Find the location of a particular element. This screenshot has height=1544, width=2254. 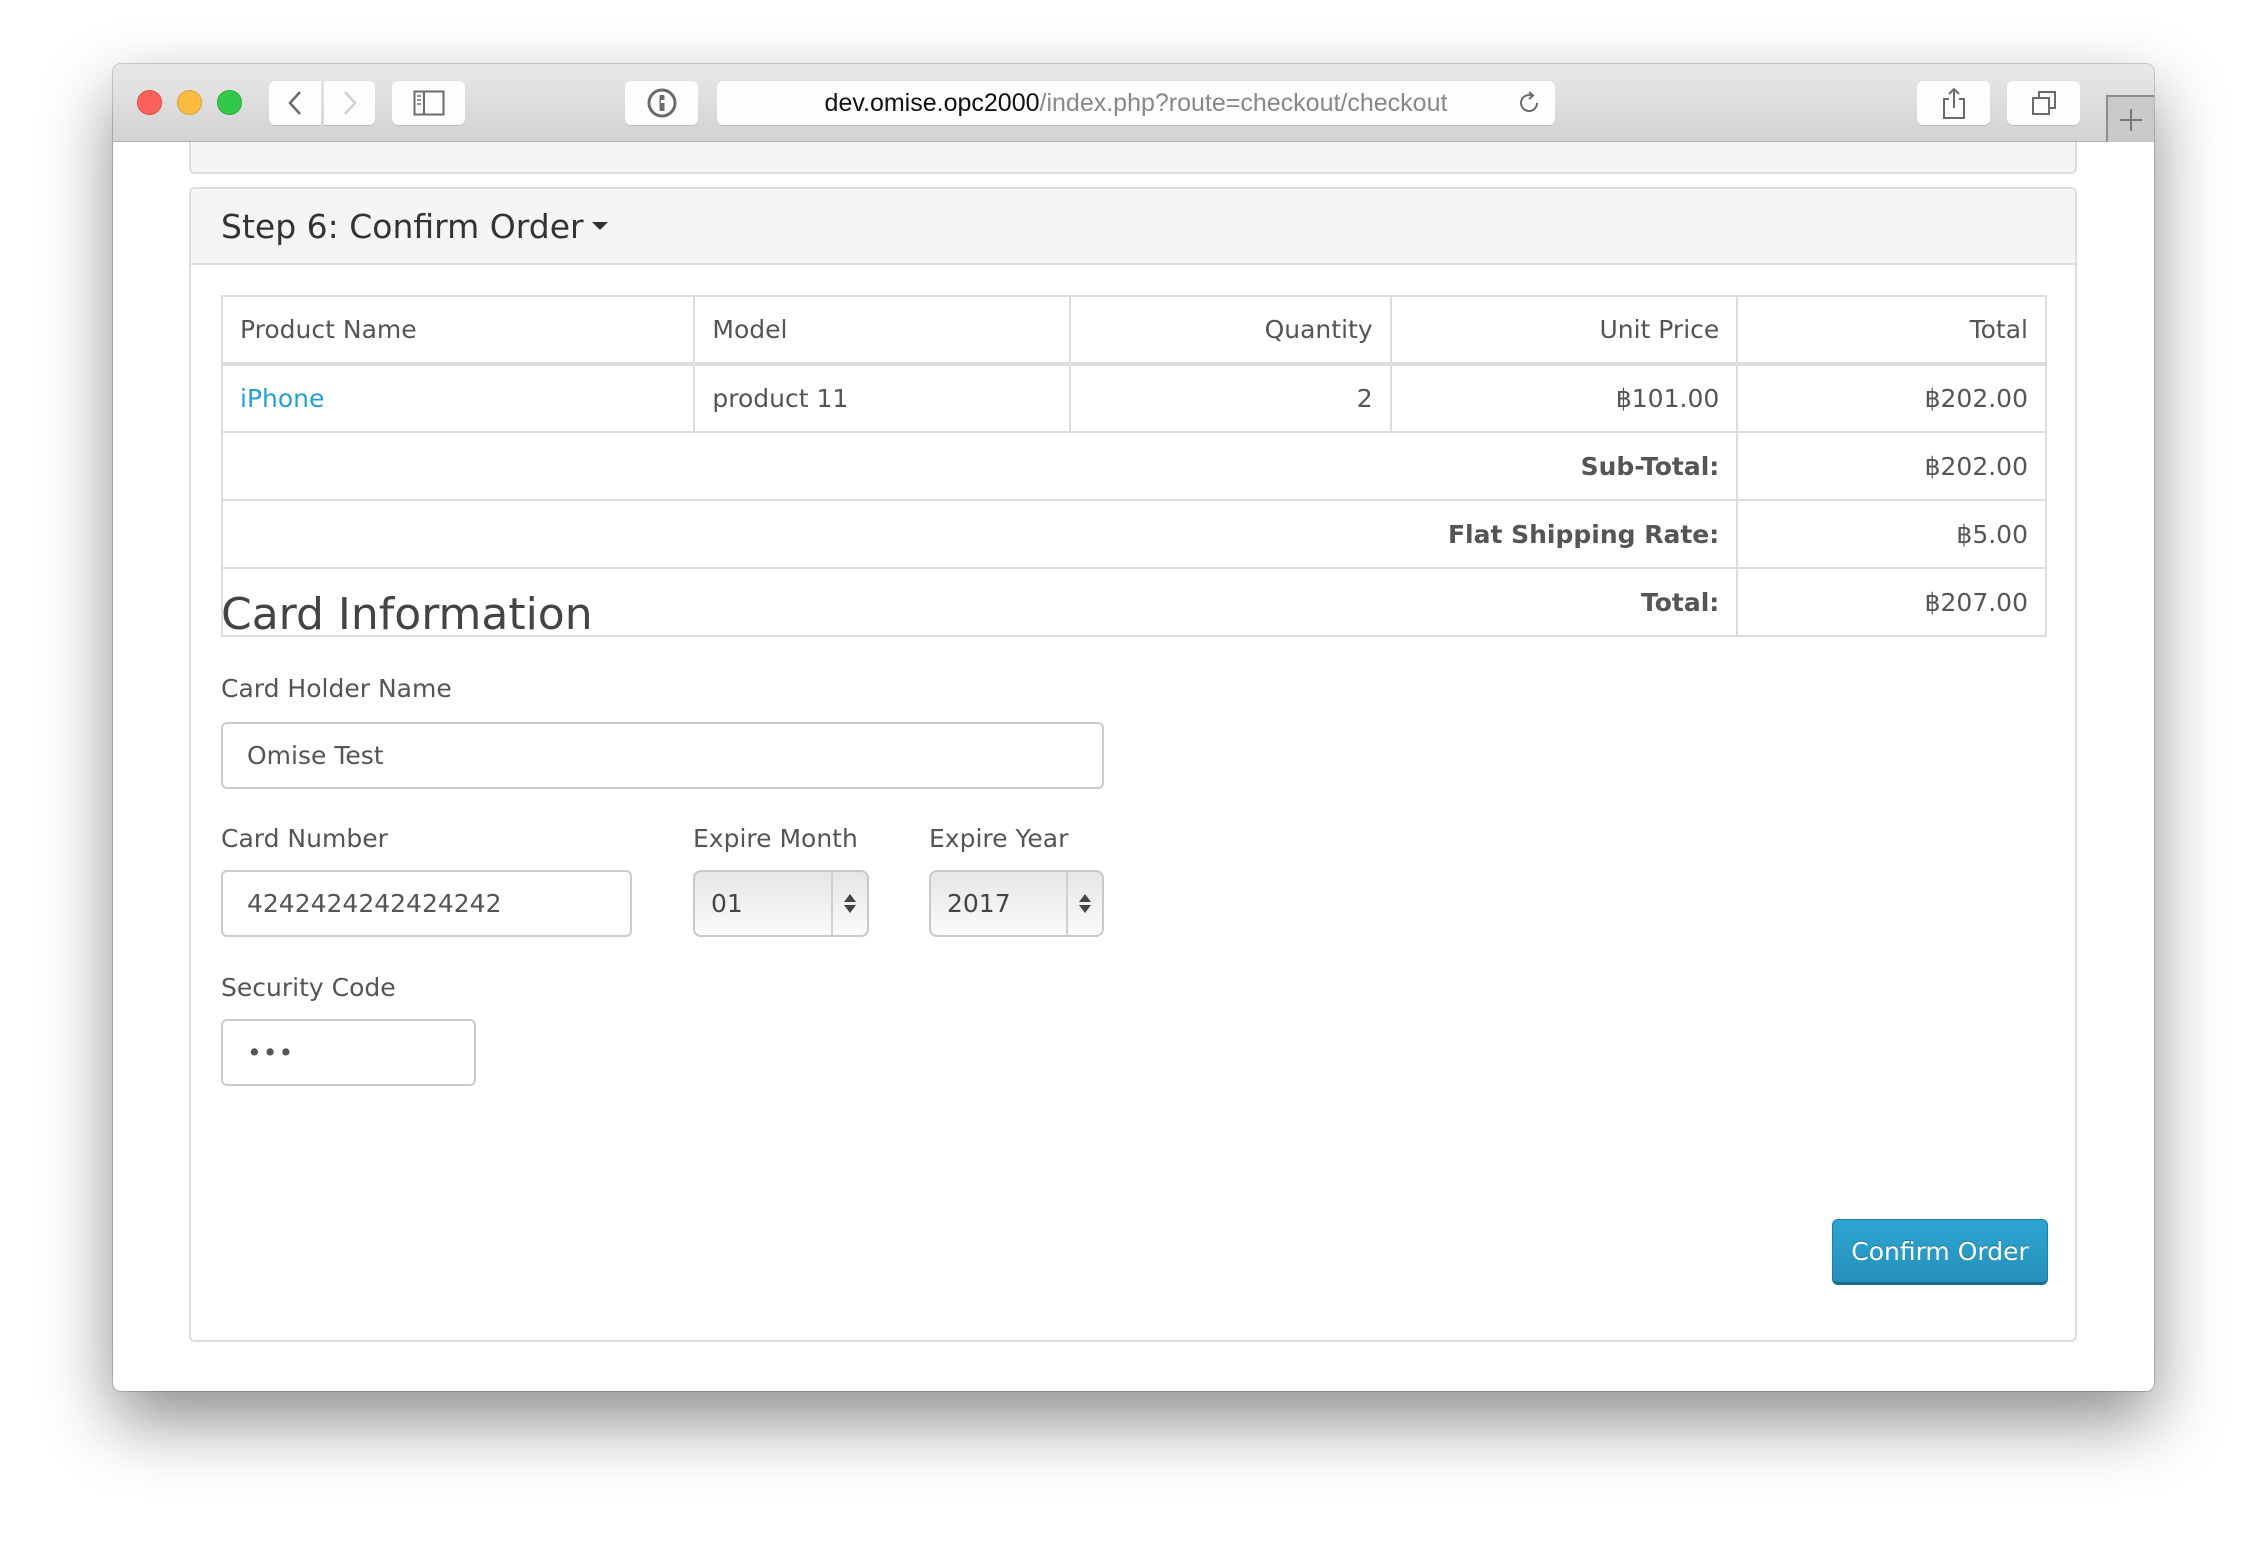

minimize-window-icon is located at coordinates (189, 102).